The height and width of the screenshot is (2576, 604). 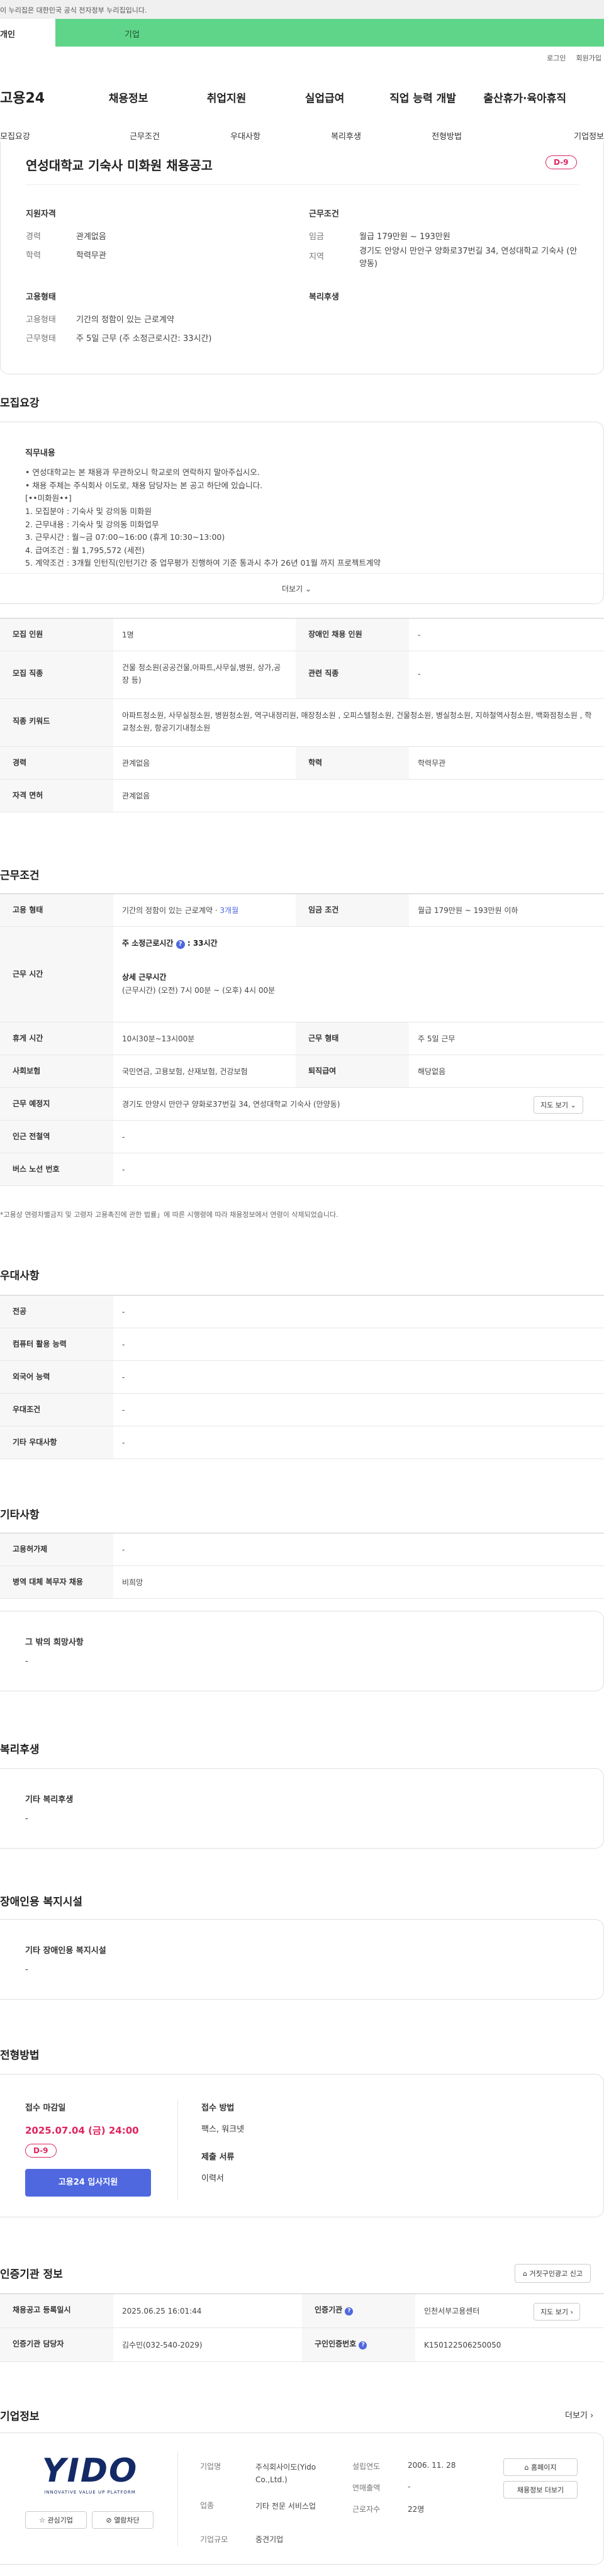 What do you see at coordinates (245, 136) in the screenshot?
I see `subnav-pref: 우대사항` at bounding box center [245, 136].